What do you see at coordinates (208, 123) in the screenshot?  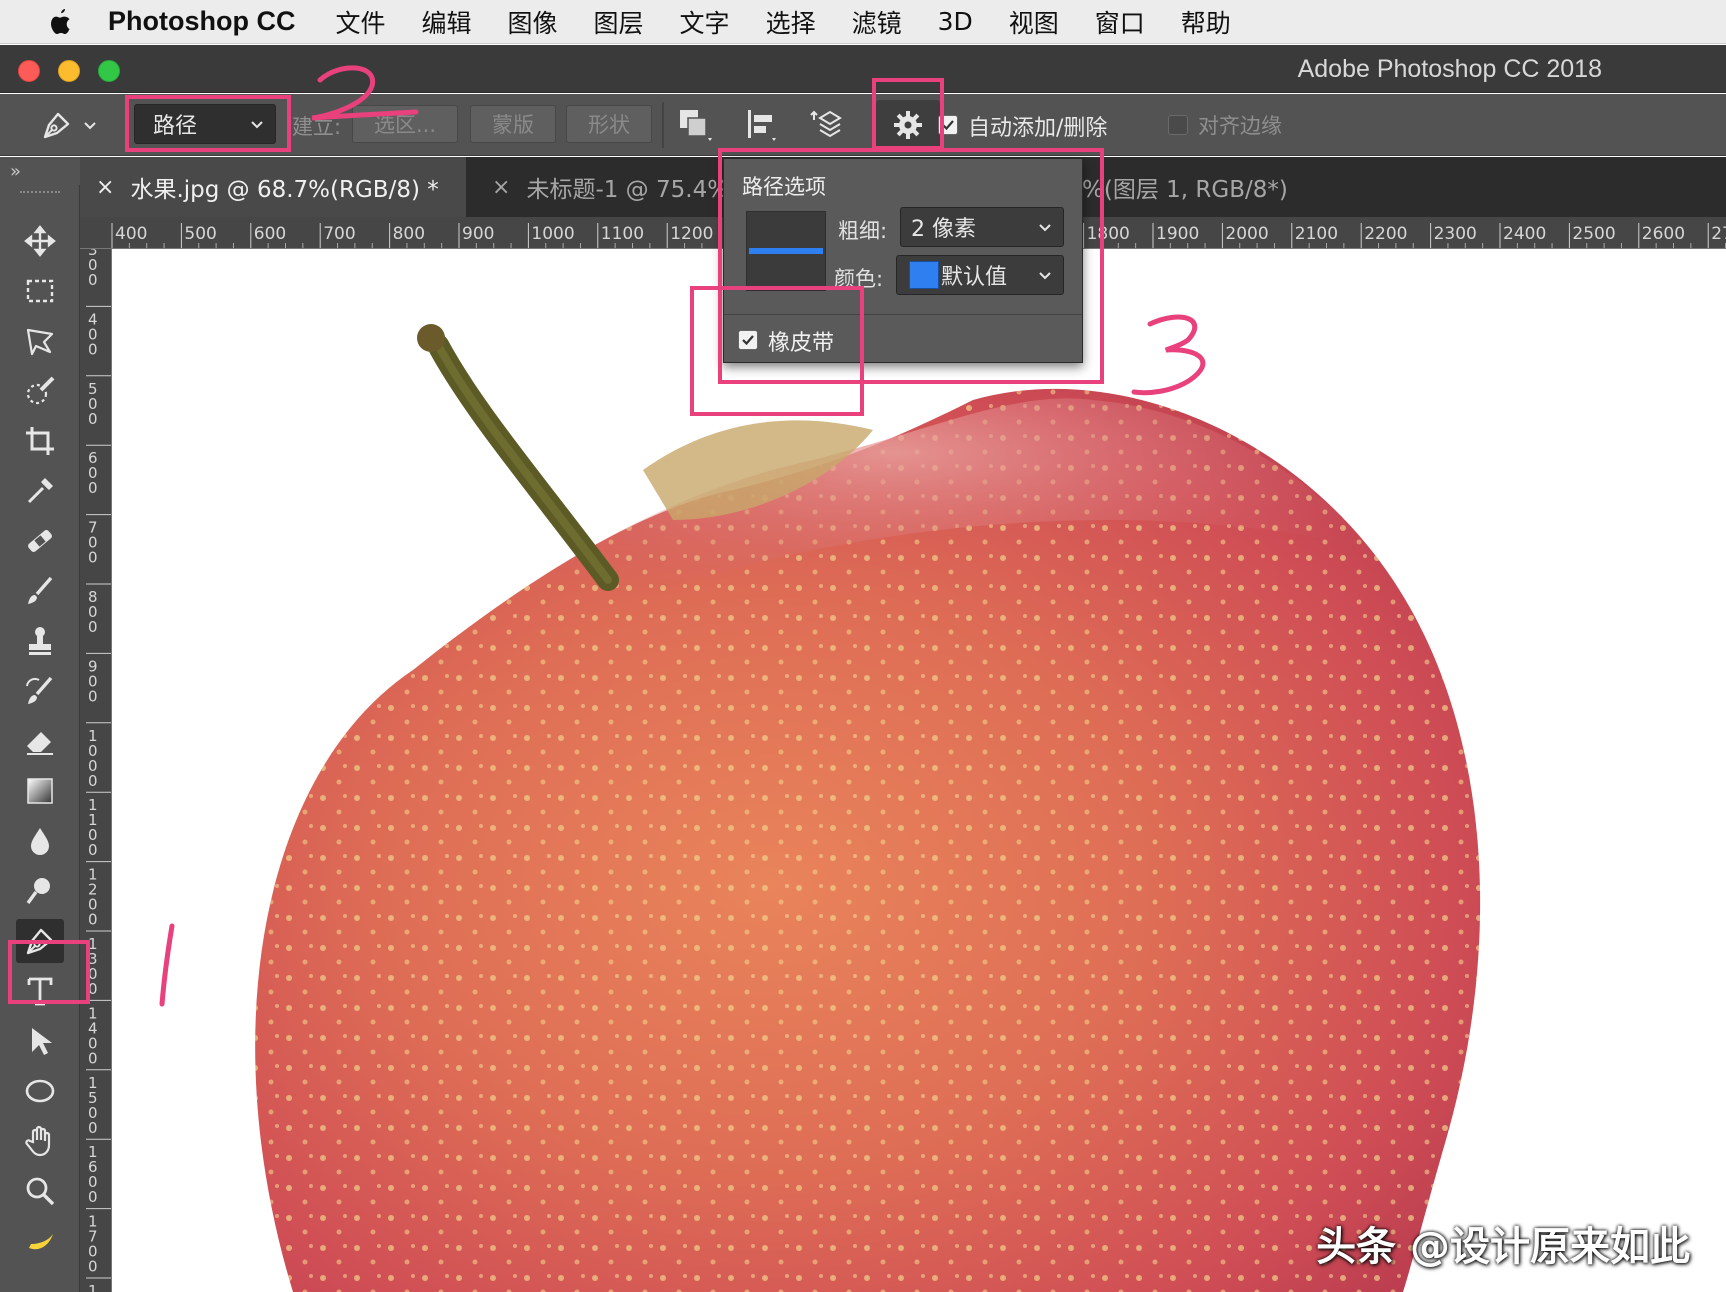 I see `annotation-box-mode-select` at bounding box center [208, 123].